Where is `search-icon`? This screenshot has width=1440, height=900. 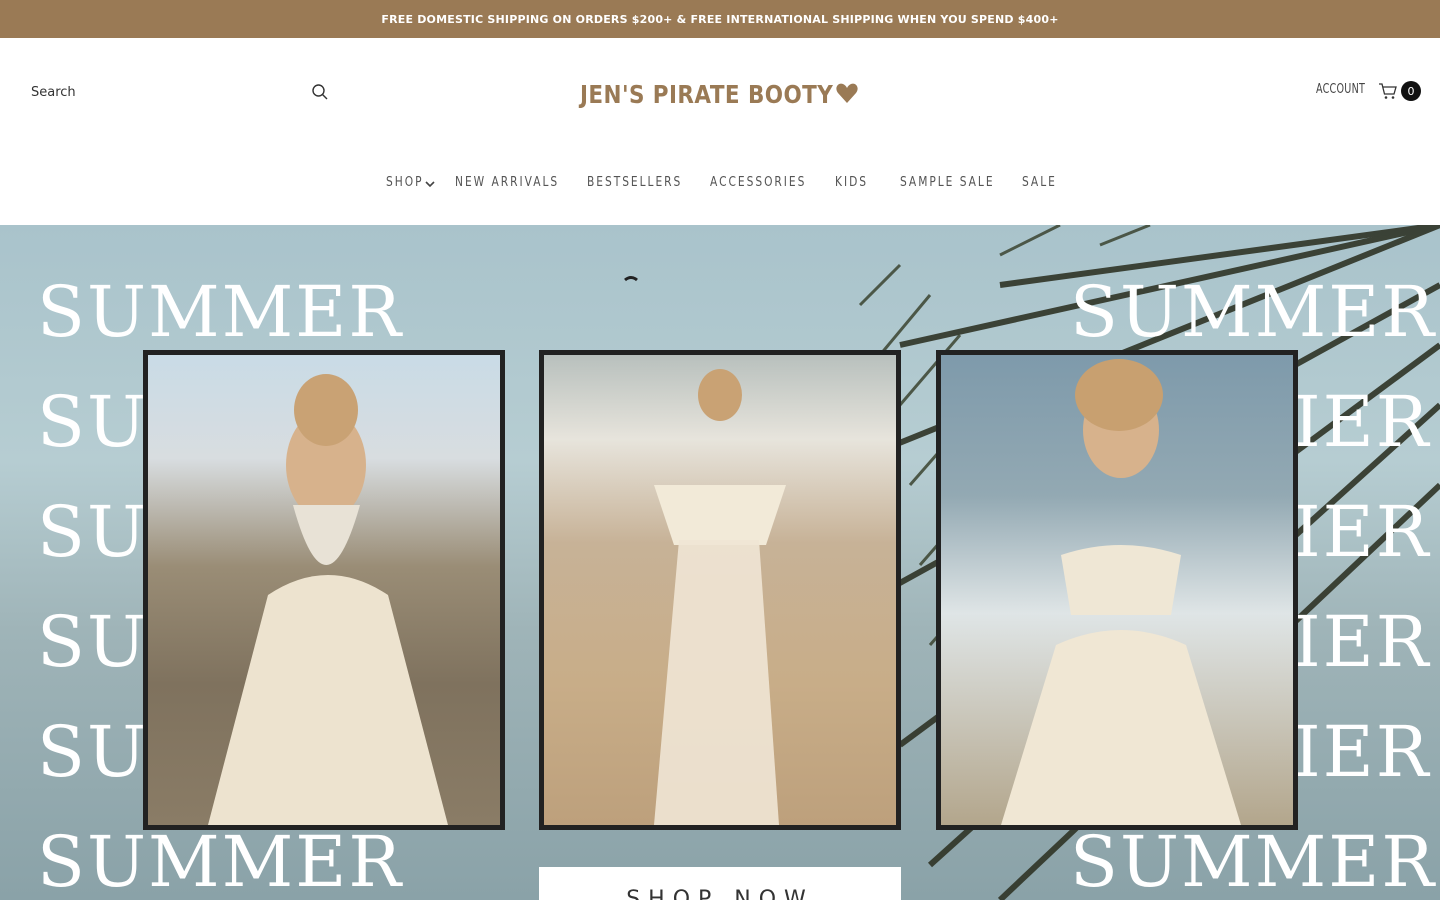 search-icon is located at coordinates (320, 92).